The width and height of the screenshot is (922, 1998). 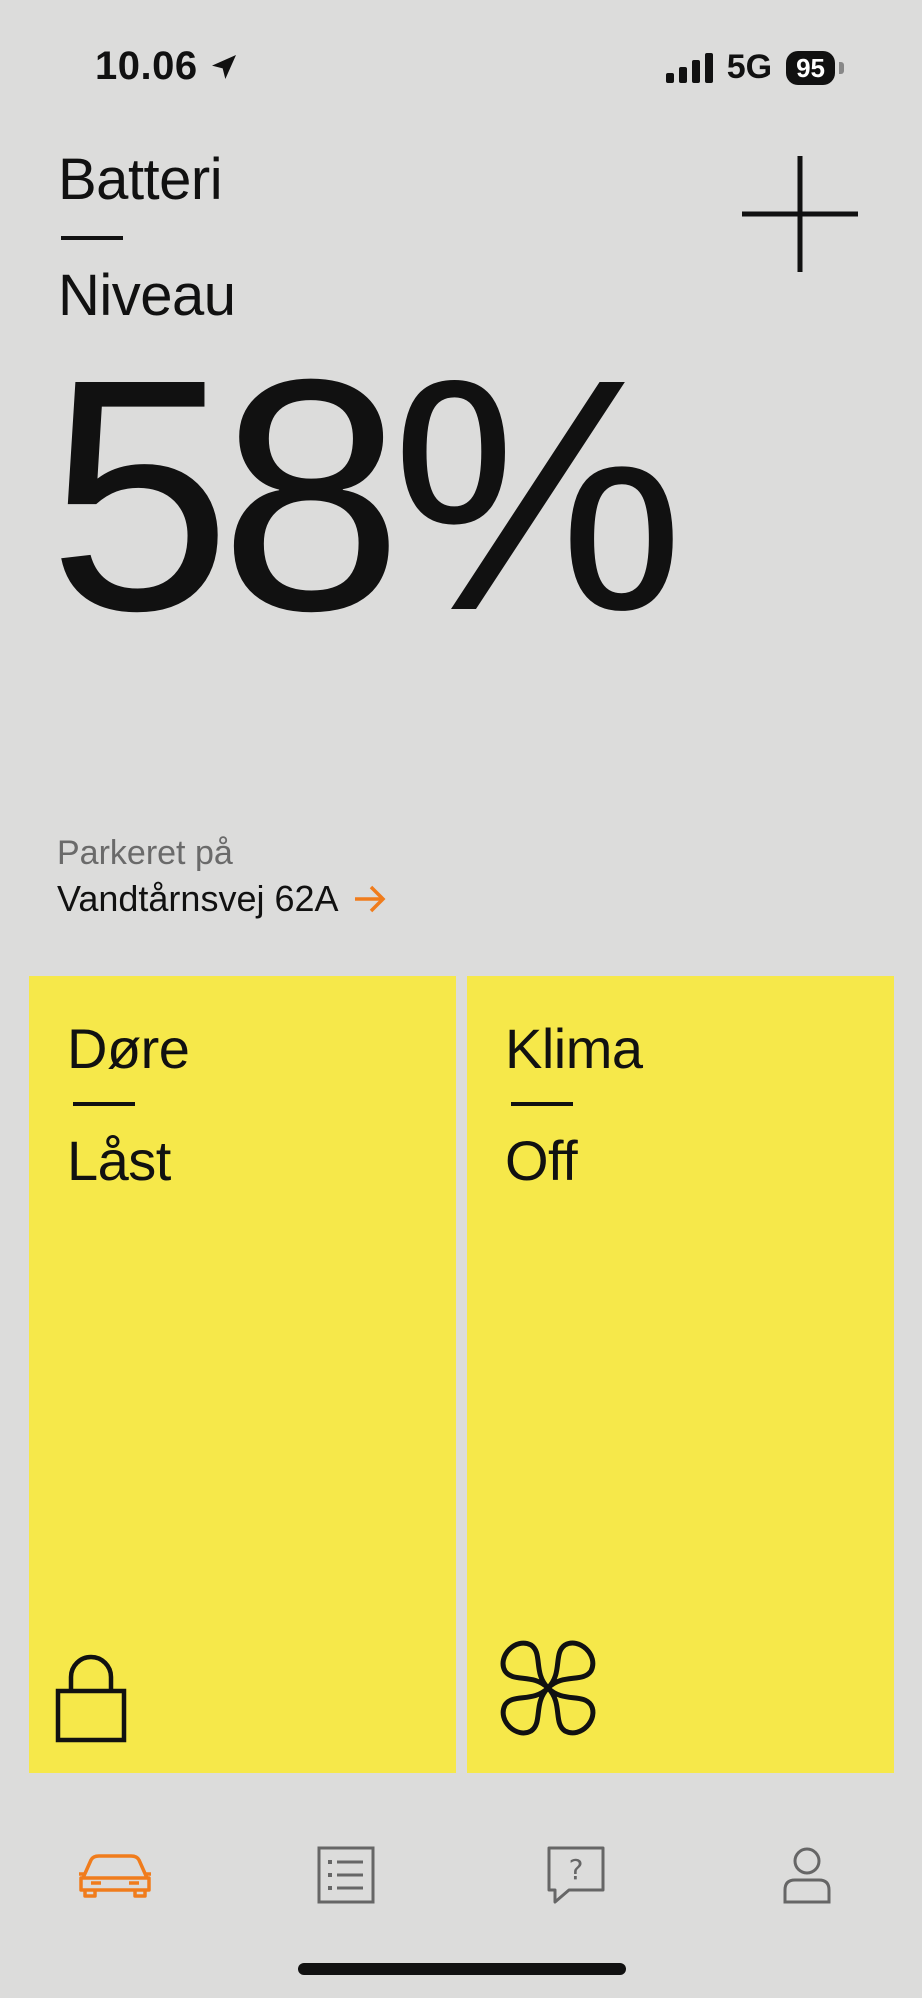 I want to click on climate-status: Off, so click(x=541, y=1160).